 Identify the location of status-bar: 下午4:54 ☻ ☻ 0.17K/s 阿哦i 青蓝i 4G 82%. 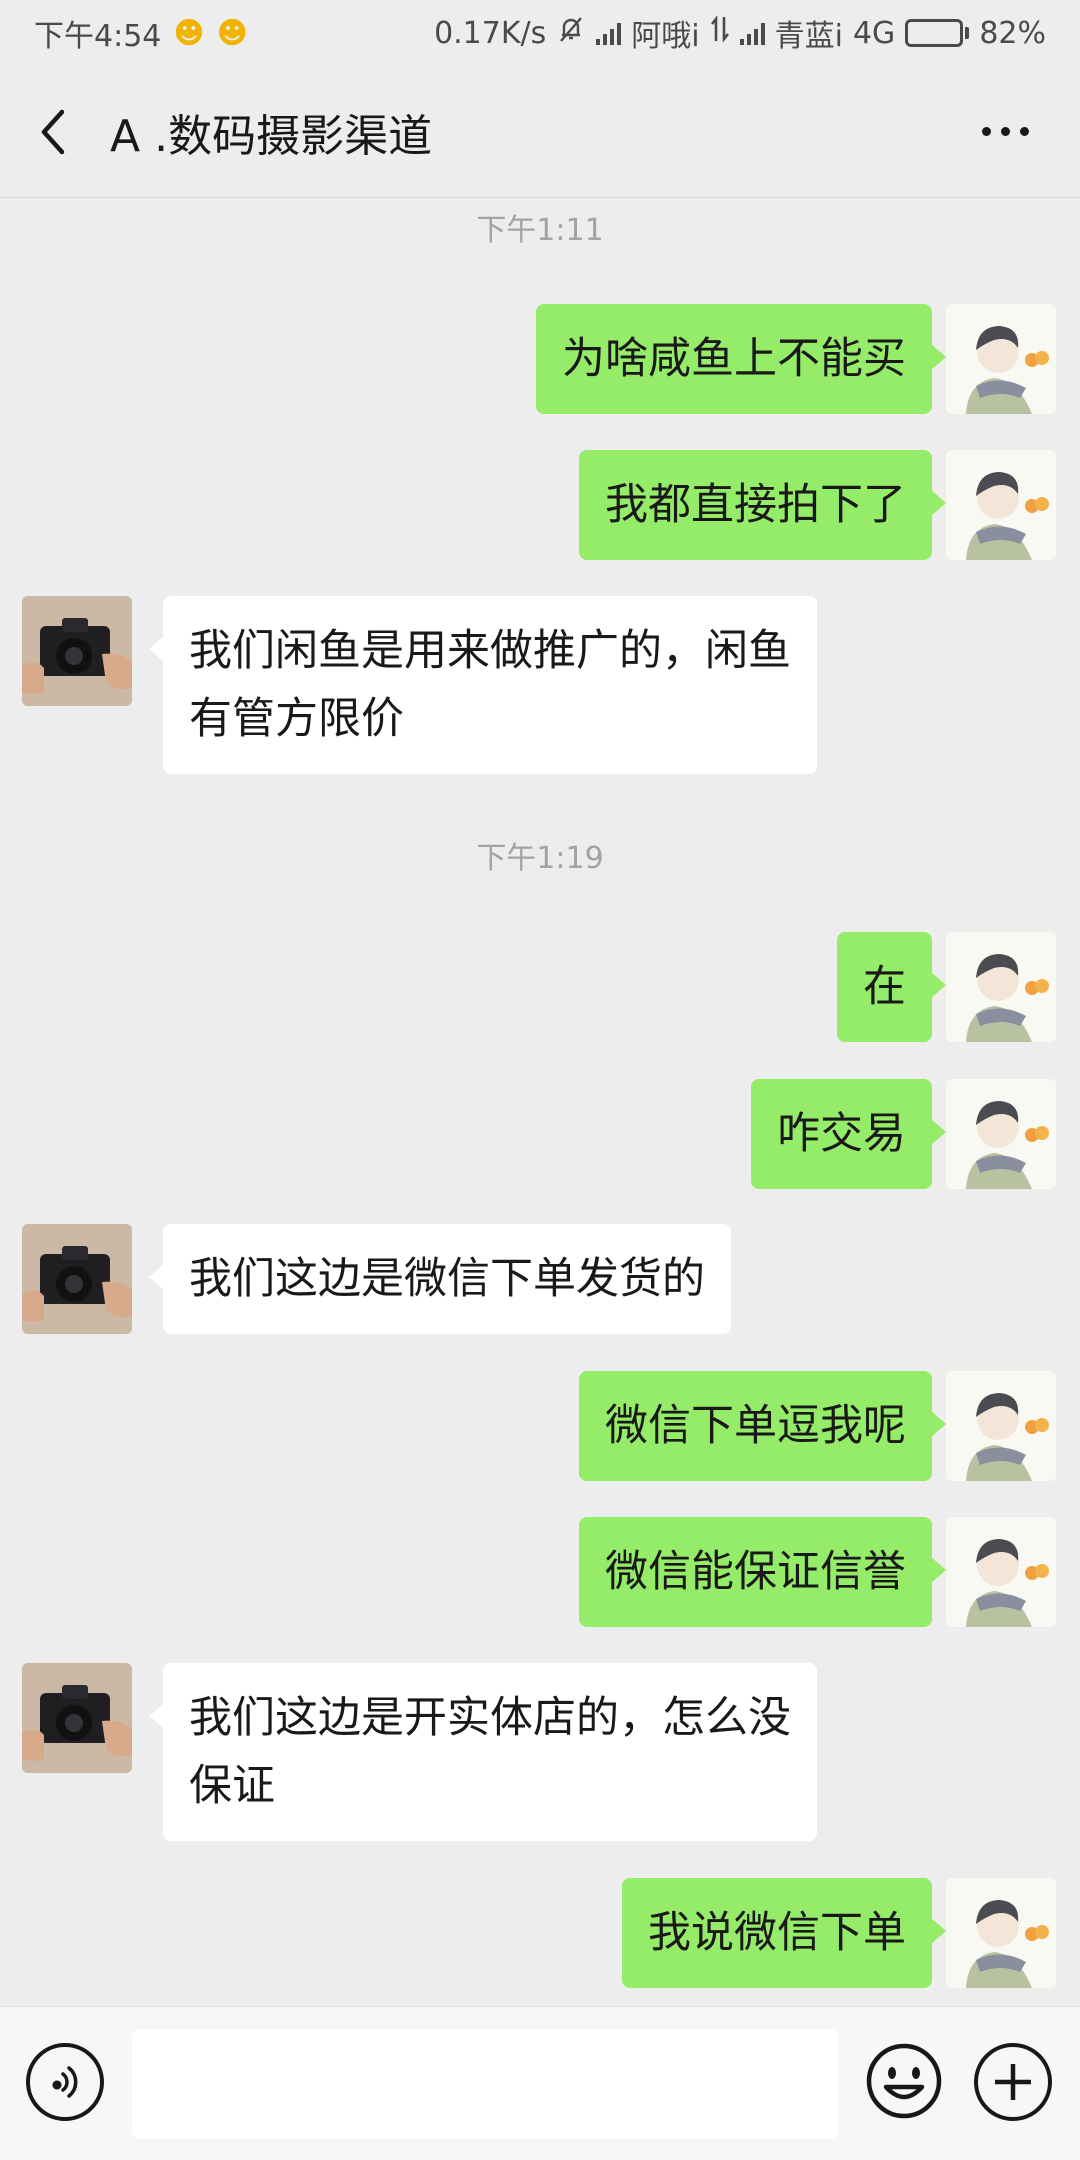
(540, 33).